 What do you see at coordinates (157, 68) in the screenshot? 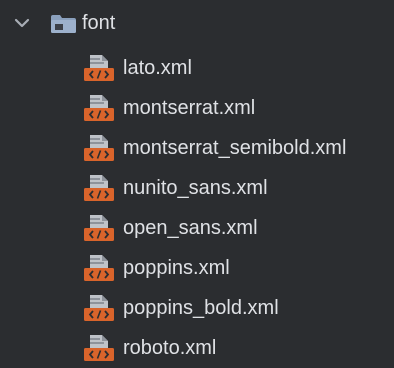
I see `file-name: lato.xml` at bounding box center [157, 68].